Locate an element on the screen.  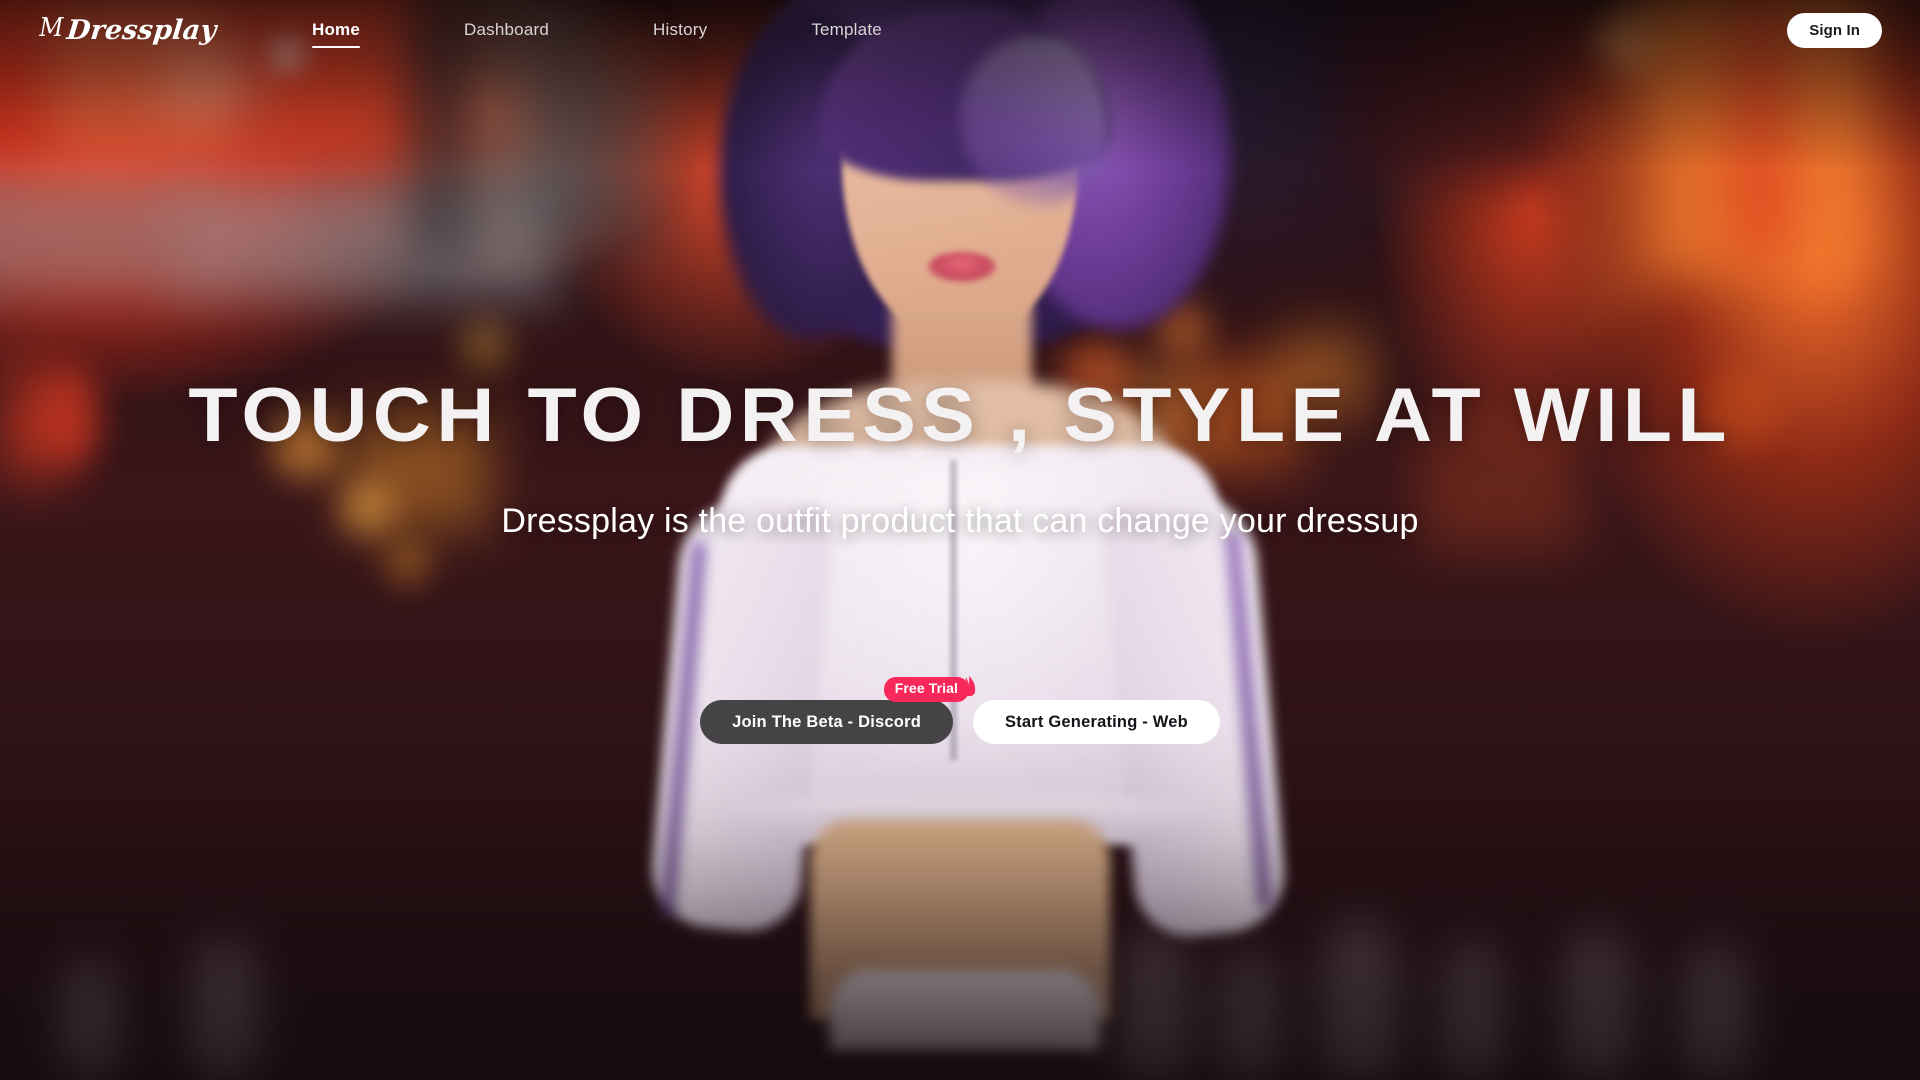
free-trial-badge-label: Free Trial is located at coordinates (926, 688).